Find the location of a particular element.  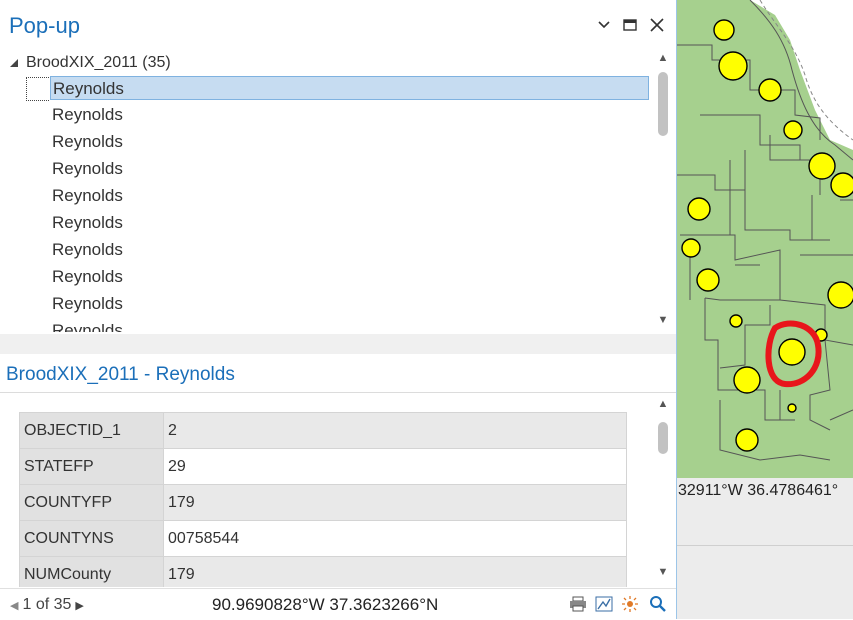

detail-scrollbar: ▲ ▼ is located at coordinates (663, 491).